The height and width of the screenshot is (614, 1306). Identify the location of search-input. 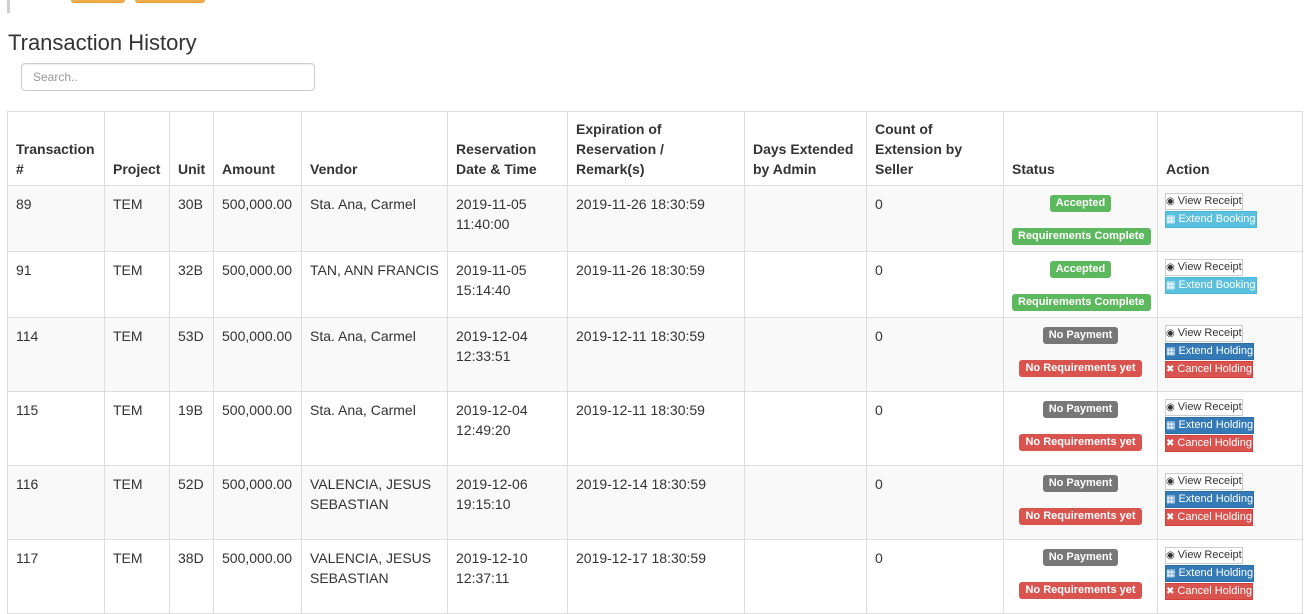
(168, 77).